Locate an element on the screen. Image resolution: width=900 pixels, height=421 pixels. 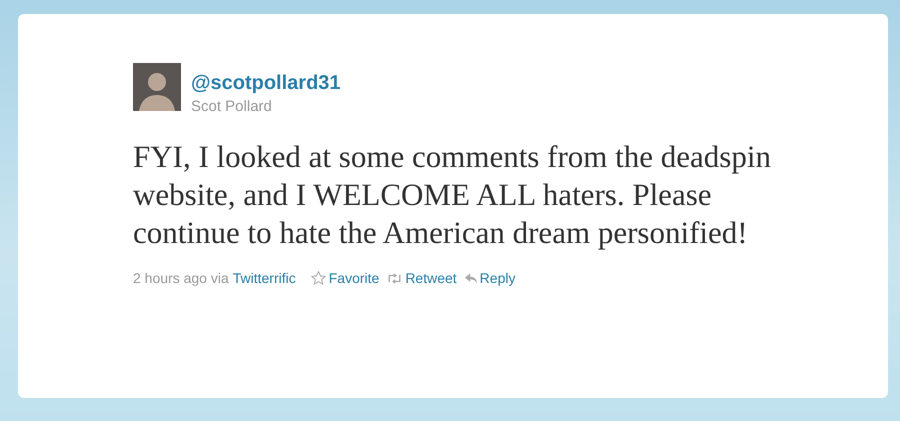
reply-link: Reply is located at coordinates (490, 278).